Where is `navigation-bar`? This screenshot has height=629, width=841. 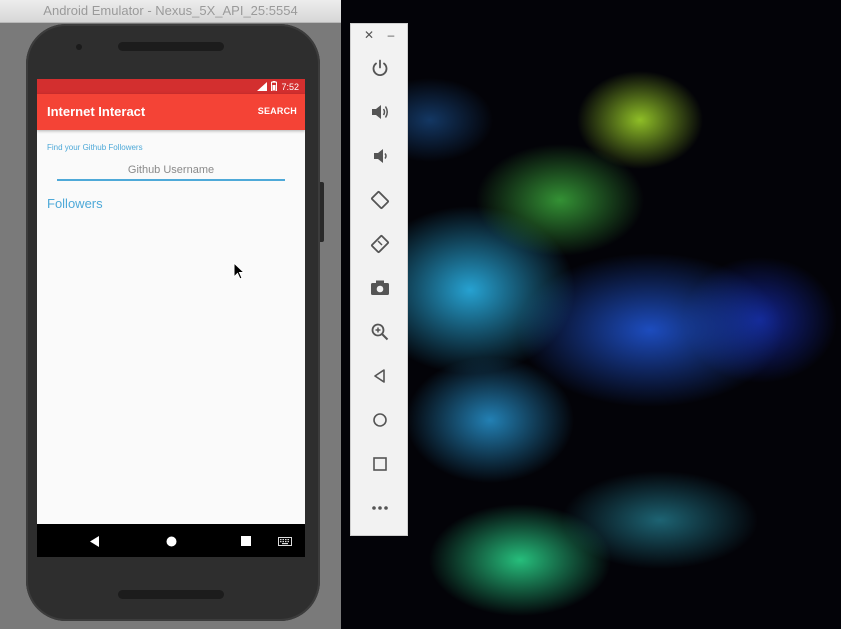 navigation-bar is located at coordinates (171, 540).